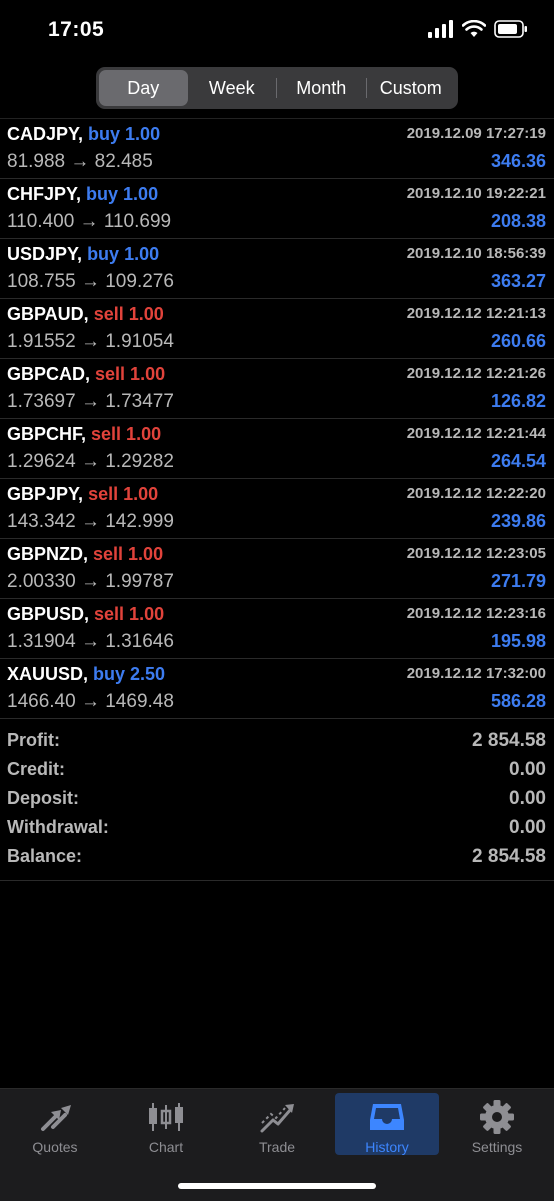  I want to click on tab-chart: Chart, so click(166, 1124).